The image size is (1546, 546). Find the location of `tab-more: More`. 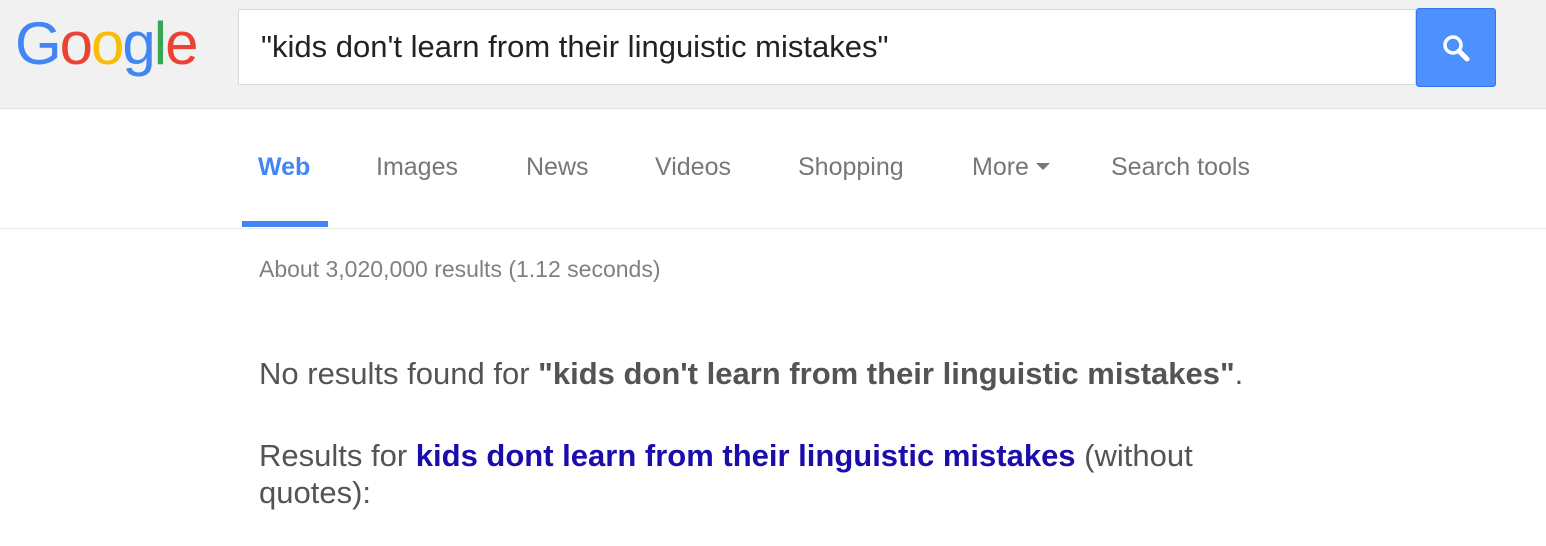

tab-more: More is located at coordinates (1011, 168).